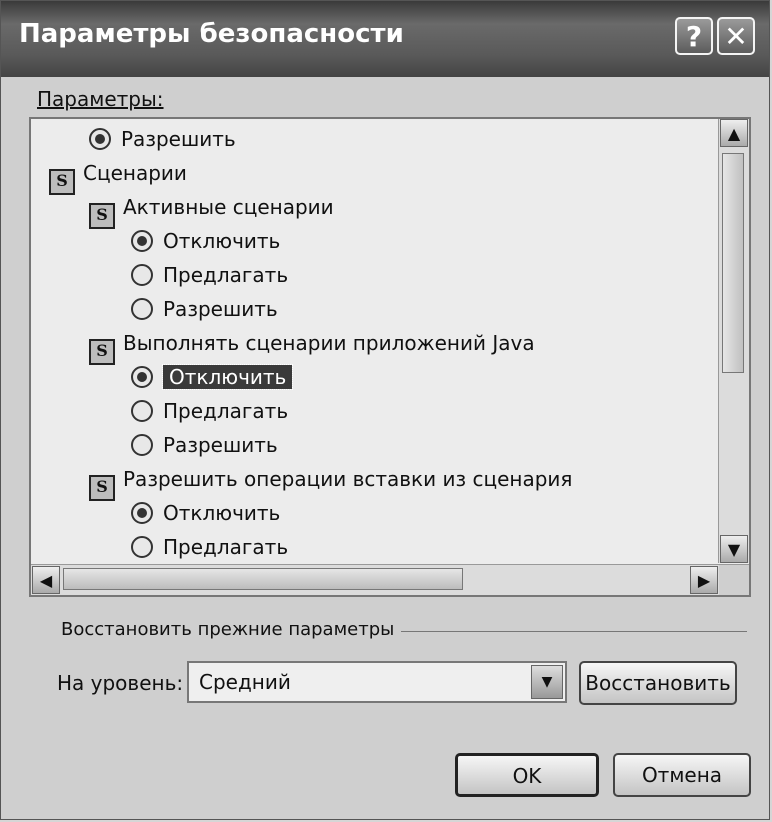 This screenshot has width=772, height=822. I want to click on scroll-corner, so click(734, 580).